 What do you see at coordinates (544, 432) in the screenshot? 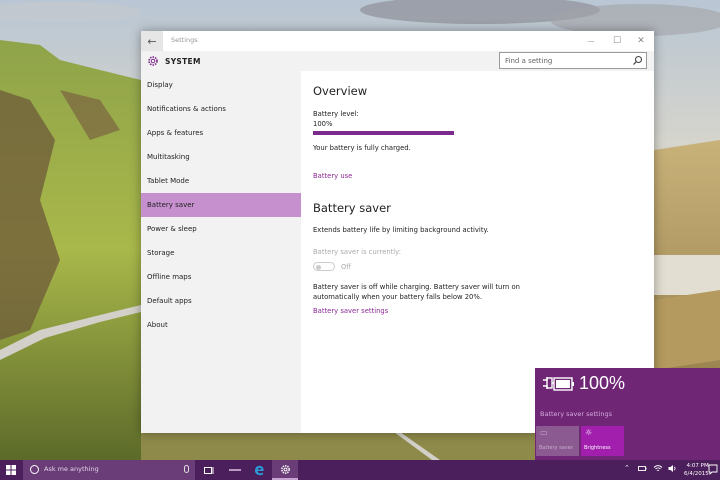
I see `battery-saver-icon: ▭` at bounding box center [544, 432].